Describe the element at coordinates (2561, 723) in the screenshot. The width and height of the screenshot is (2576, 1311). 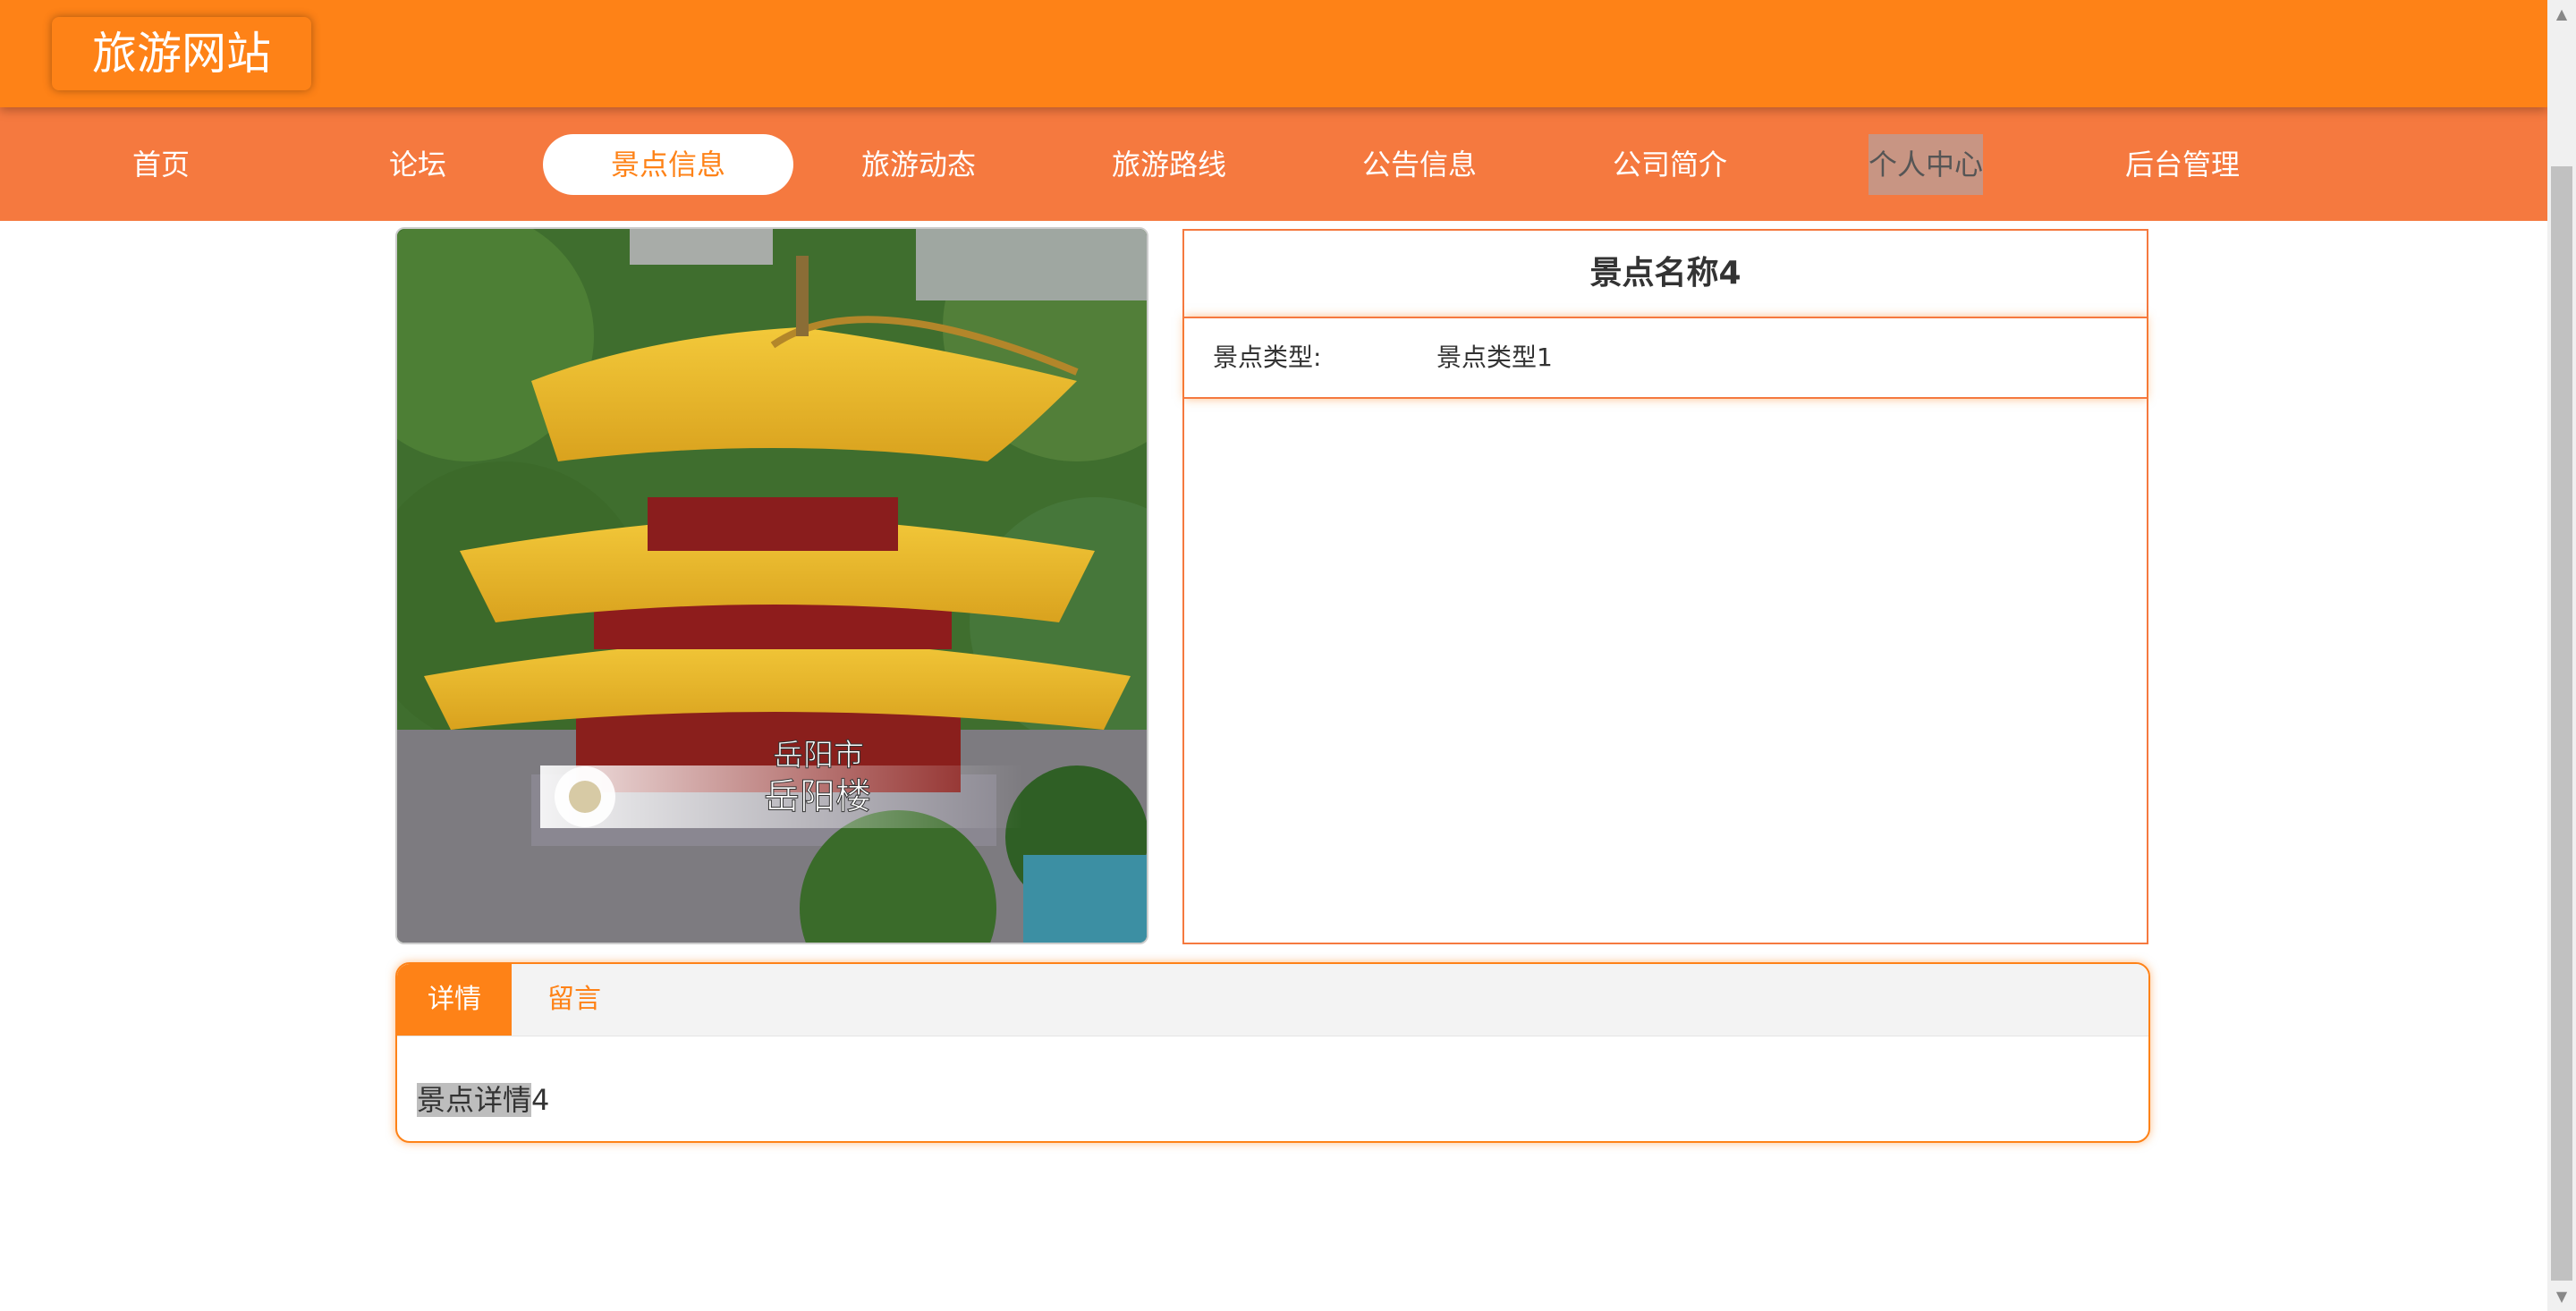
I see `scrollbar-thumb` at that location.